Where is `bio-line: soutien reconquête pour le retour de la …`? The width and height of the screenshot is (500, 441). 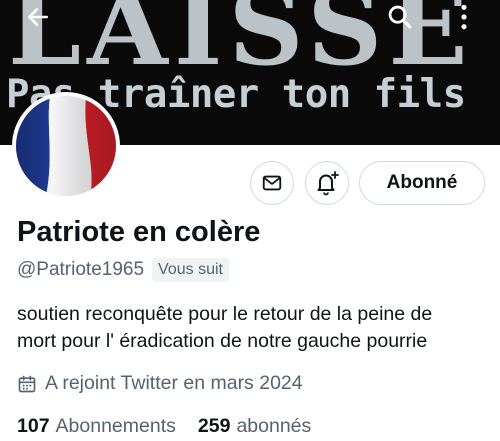 bio-line: soutien reconquête pour le retour de la … is located at coordinates (225, 314).